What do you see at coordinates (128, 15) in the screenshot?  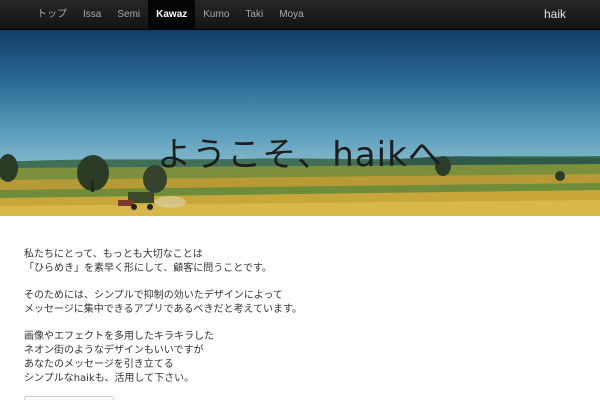 I see `nav-item-semi: Semi` at bounding box center [128, 15].